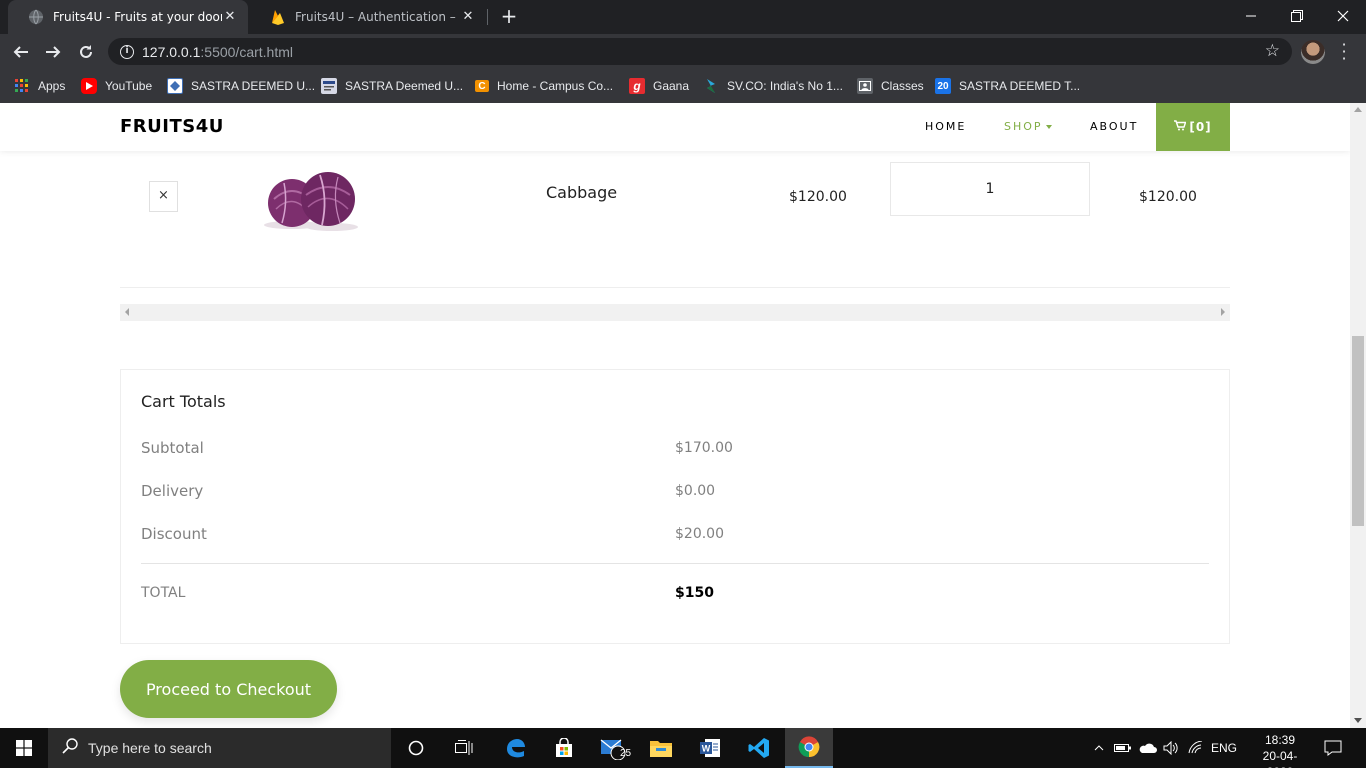 This screenshot has height=768, width=1366. Describe the element at coordinates (172, 448) in the screenshot. I see `subtotal-label: Subtotal` at that location.